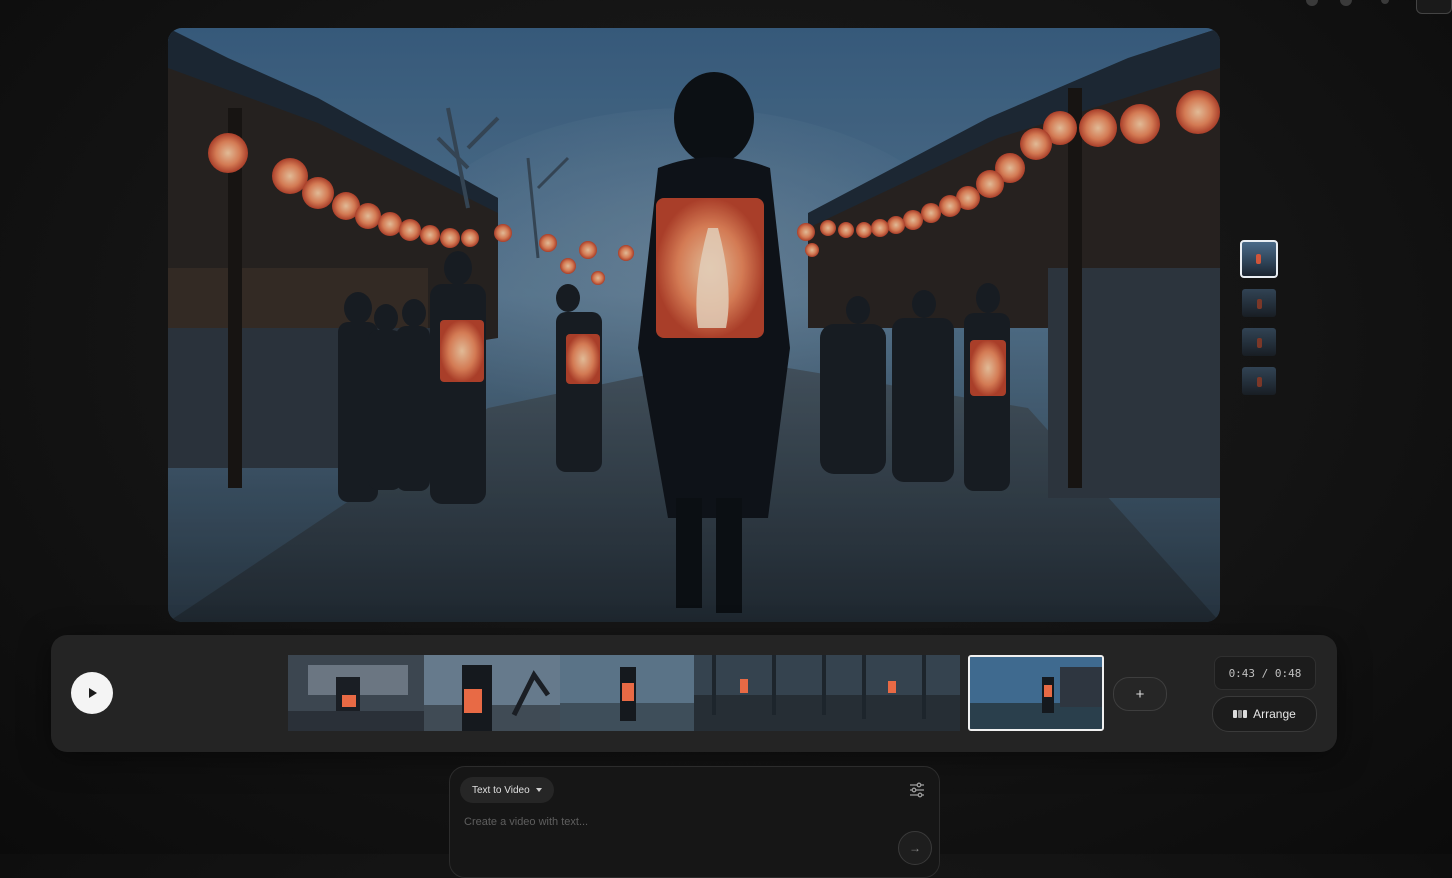 This screenshot has width=1452, height=878. What do you see at coordinates (1312, 3) in the screenshot?
I see `bell-icon` at bounding box center [1312, 3].